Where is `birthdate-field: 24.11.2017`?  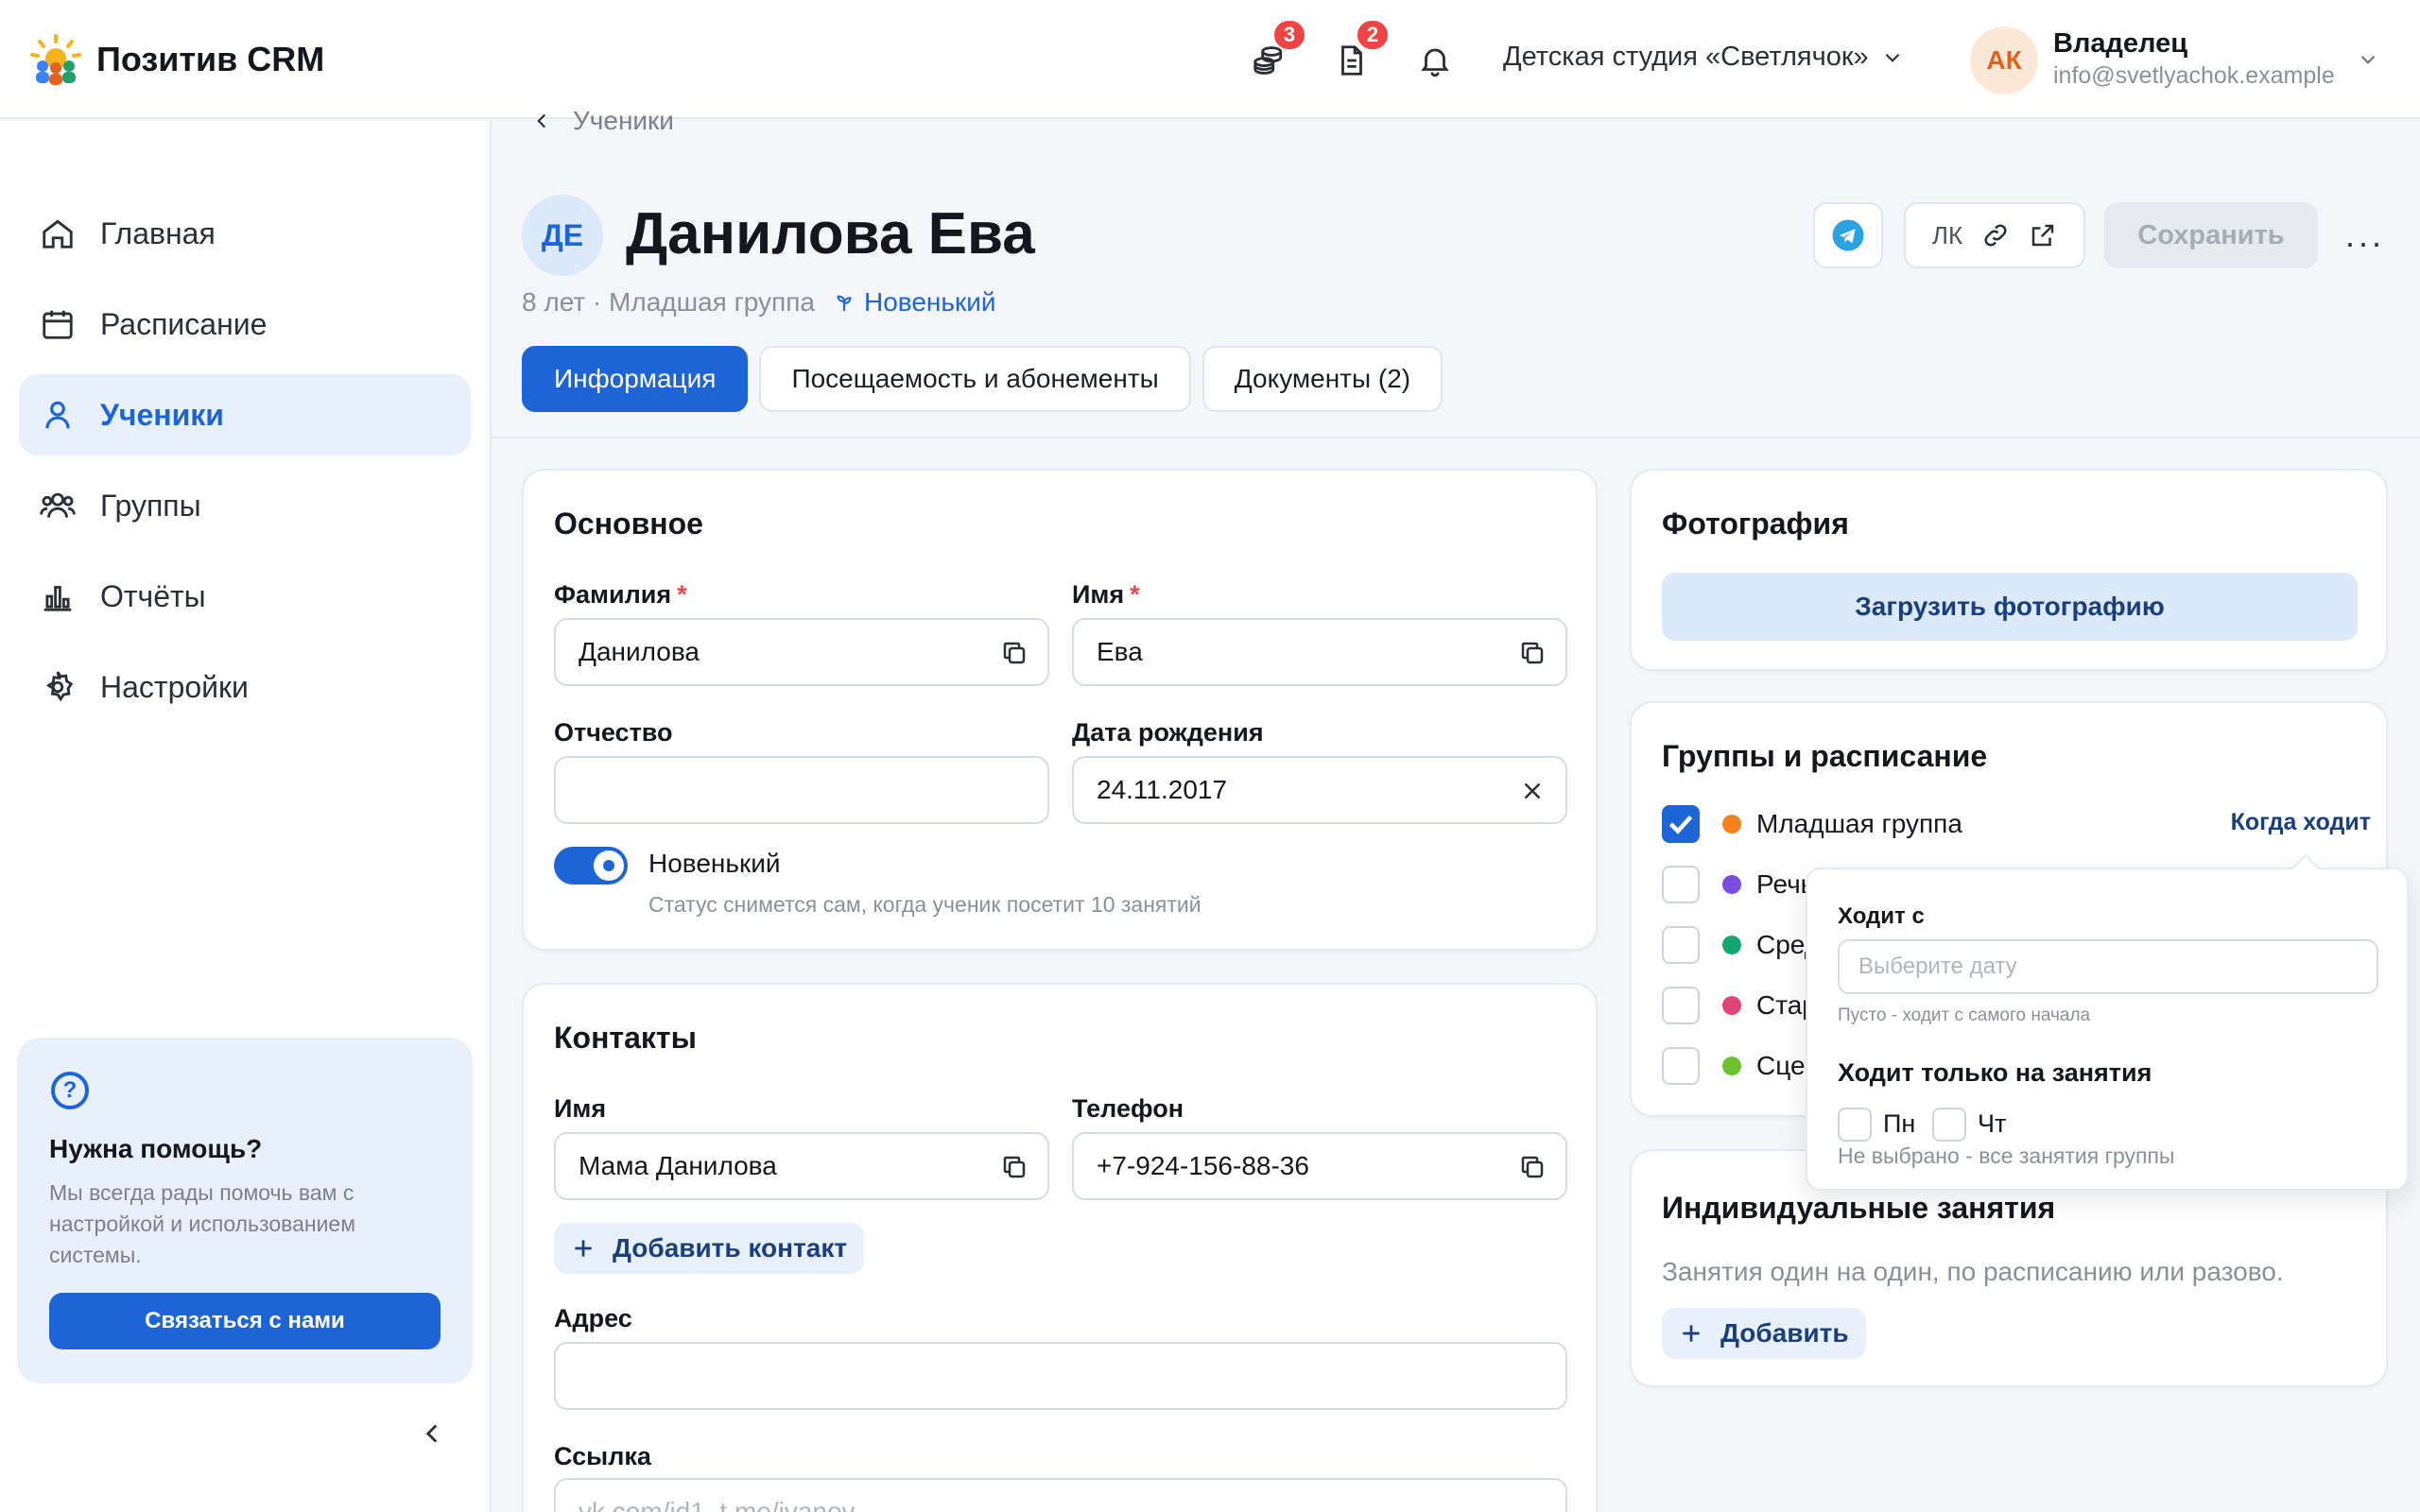 birthdate-field: 24.11.2017 is located at coordinates (1319, 790).